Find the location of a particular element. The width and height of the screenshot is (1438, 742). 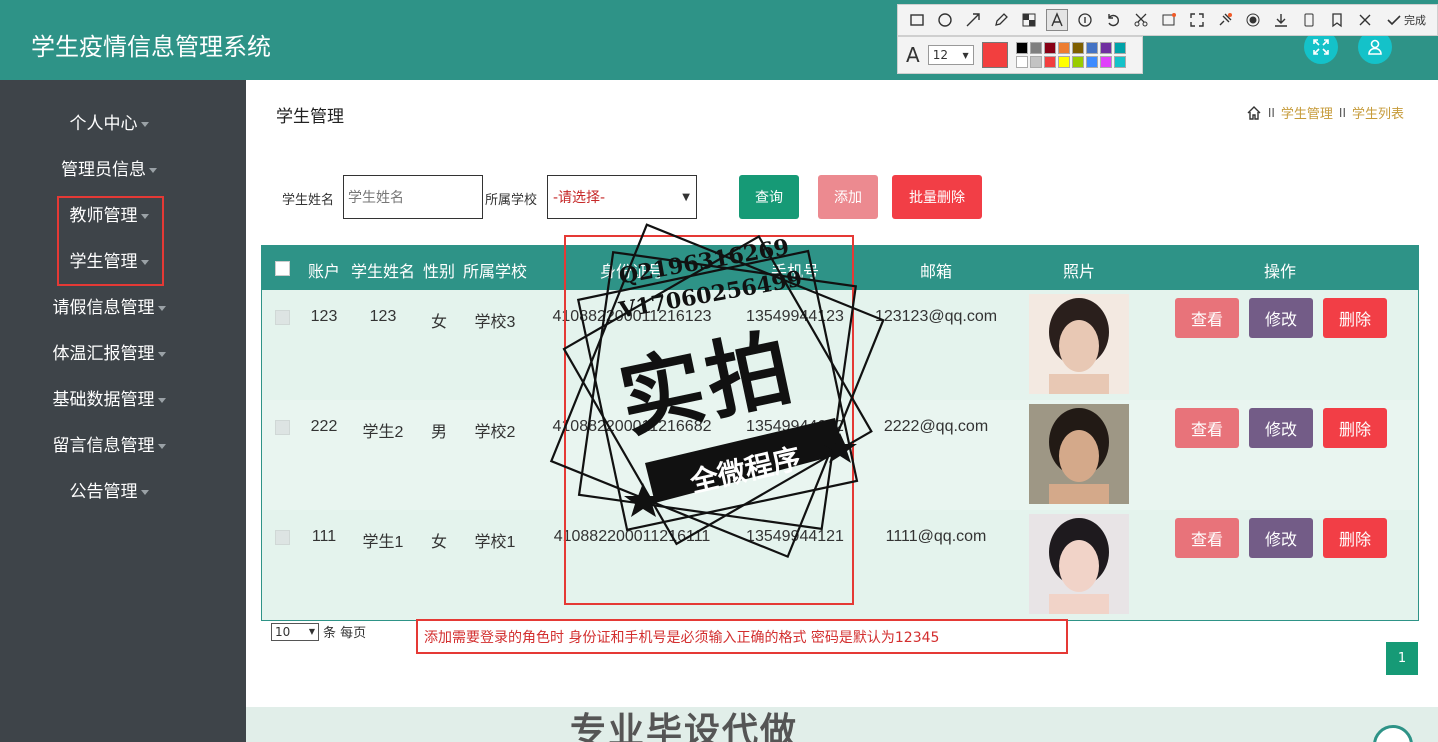

cell-name: 123 is located at coordinates (383, 316).